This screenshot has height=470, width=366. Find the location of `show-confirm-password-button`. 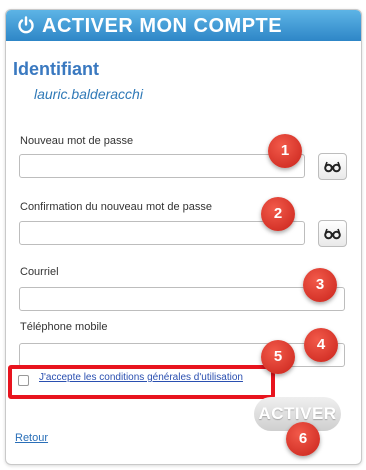

show-confirm-password-button is located at coordinates (332, 233).